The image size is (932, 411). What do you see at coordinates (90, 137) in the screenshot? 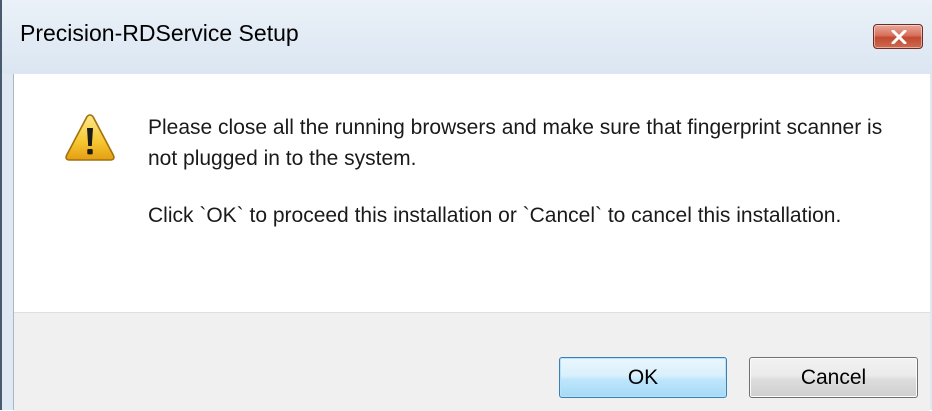
I see `warning-icon` at bounding box center [90, 137].